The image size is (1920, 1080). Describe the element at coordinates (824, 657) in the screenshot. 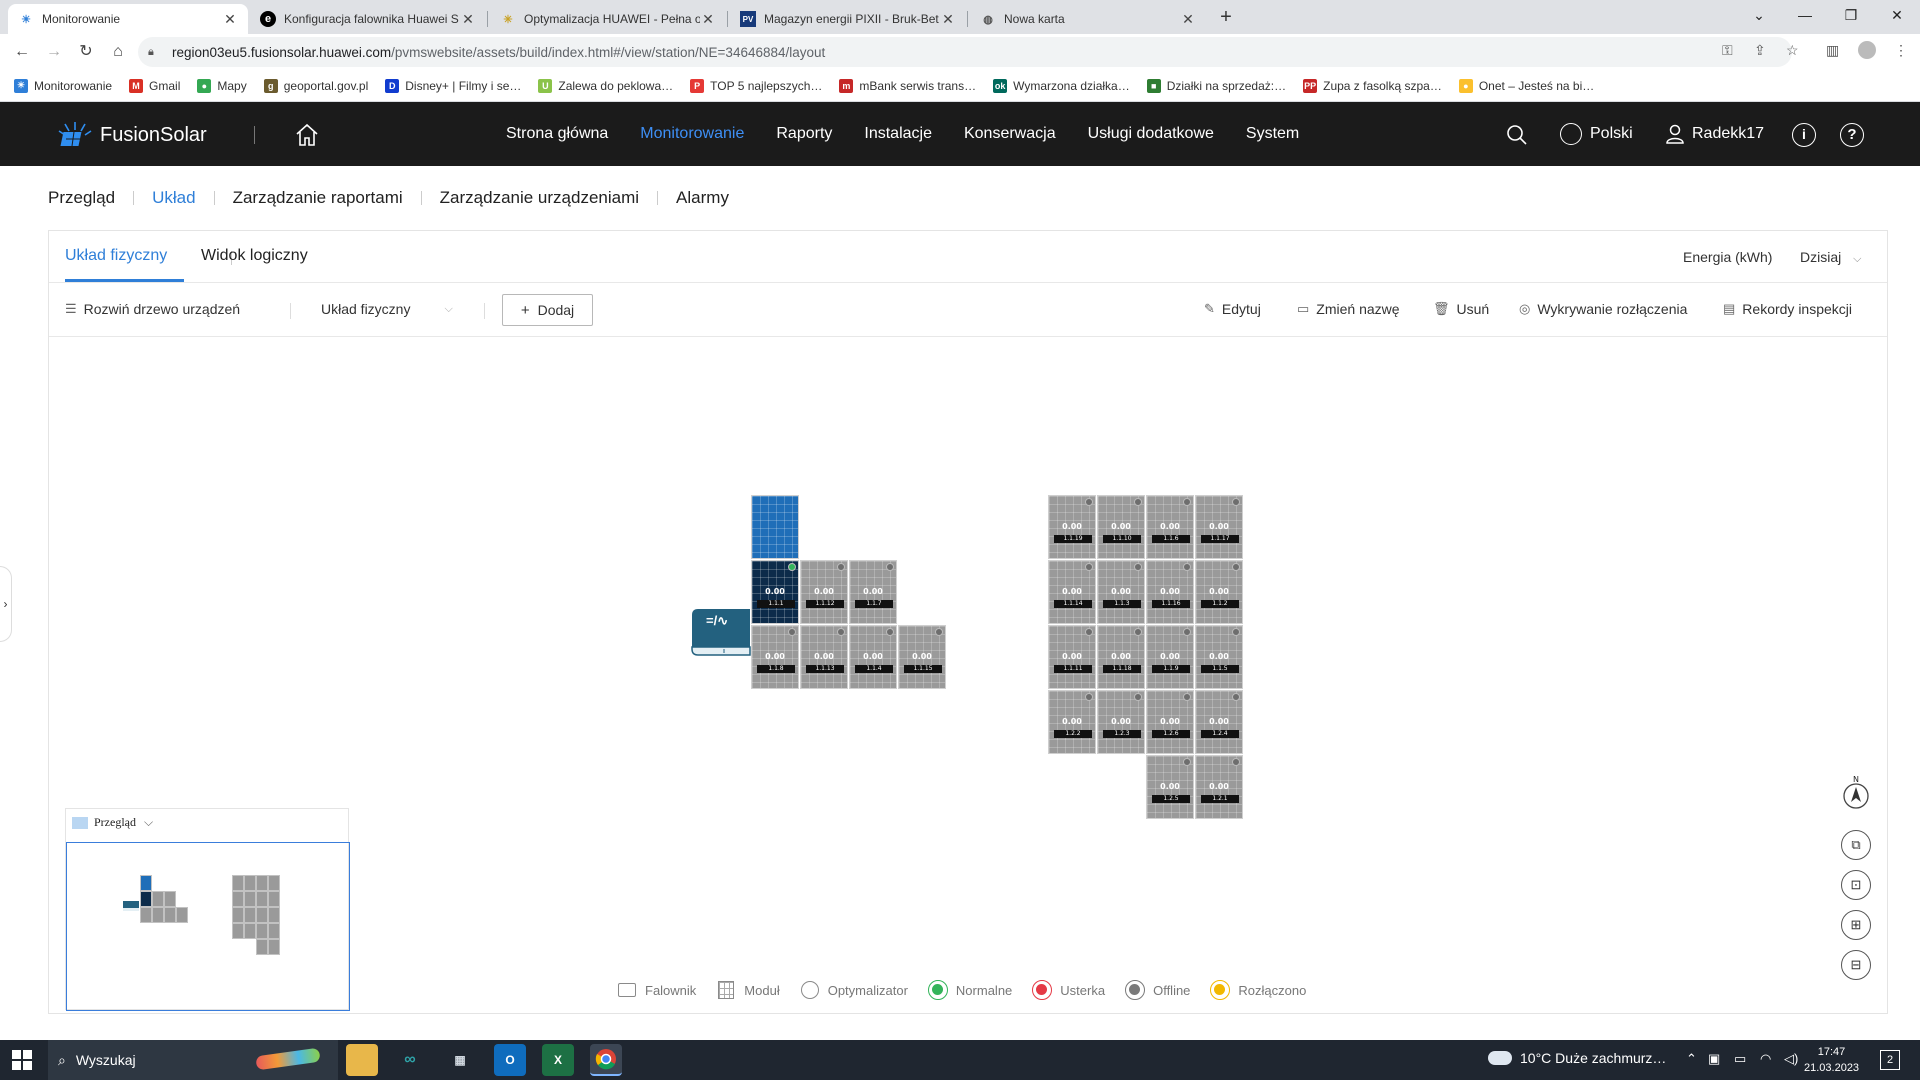

I see `pv-module: 0.00 1.1.13` at that location.